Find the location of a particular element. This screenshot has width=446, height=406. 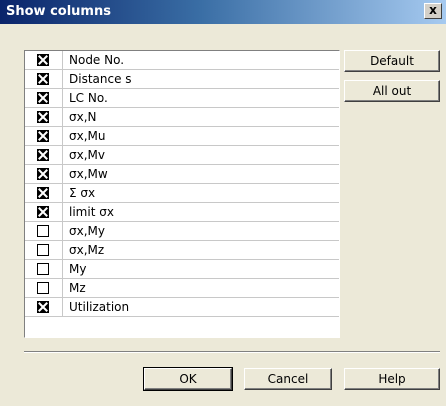

checkbox-sigma-x-mw is located at coordinates (43, 174).